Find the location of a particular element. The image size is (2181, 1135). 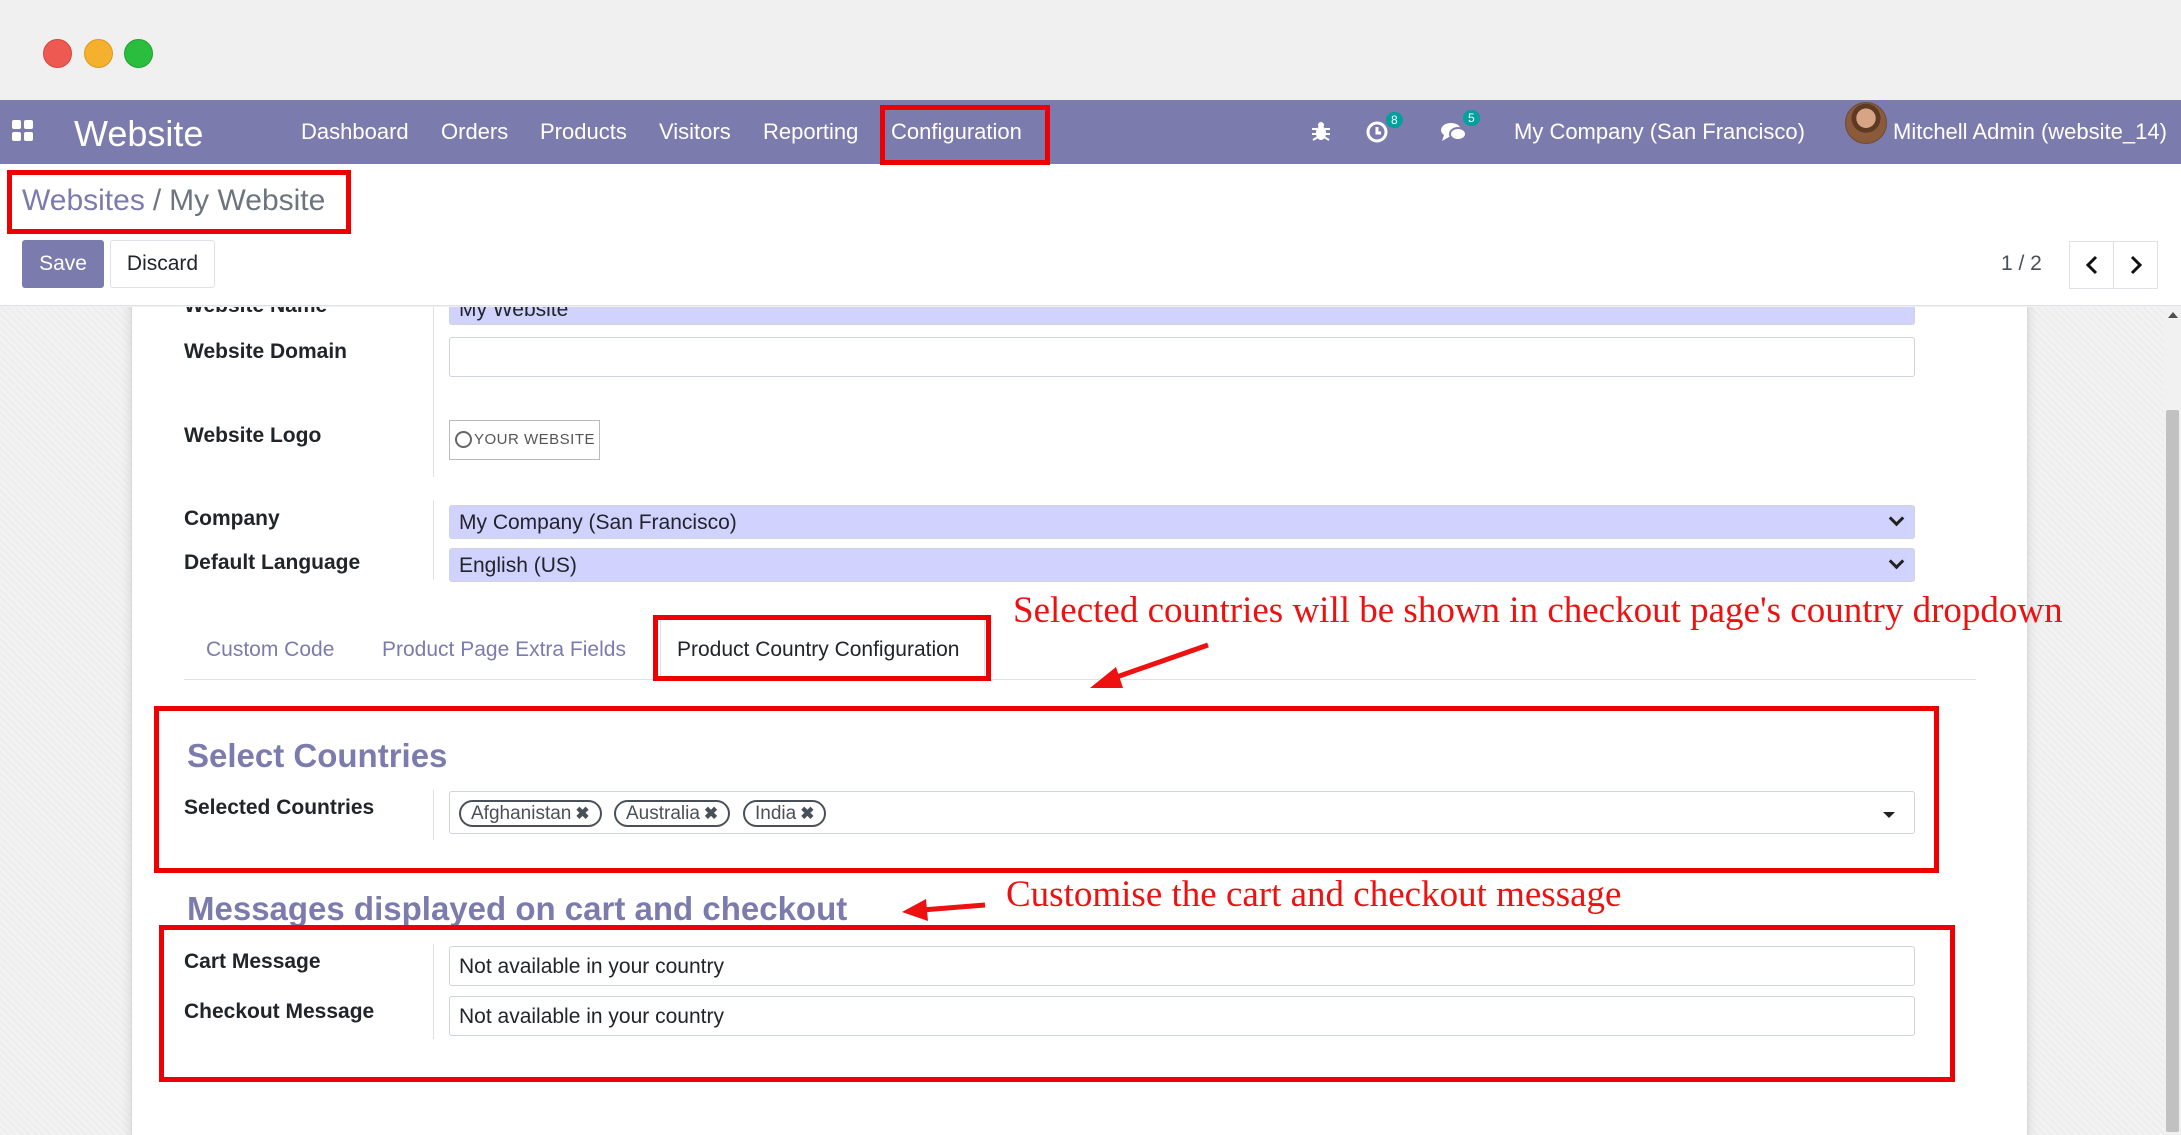

chevron-left-icon is located at coordinates (2091, 265).